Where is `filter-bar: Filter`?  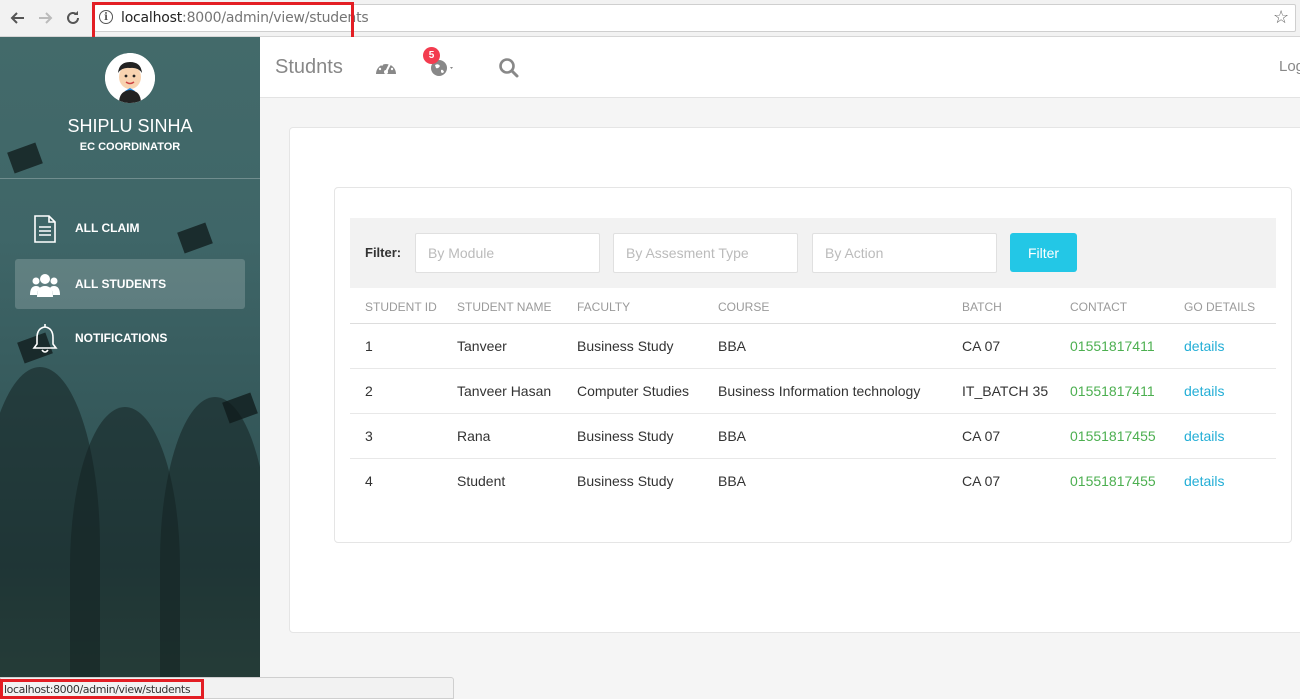 filter-bar: Filter is located at coordinates (813, 253).